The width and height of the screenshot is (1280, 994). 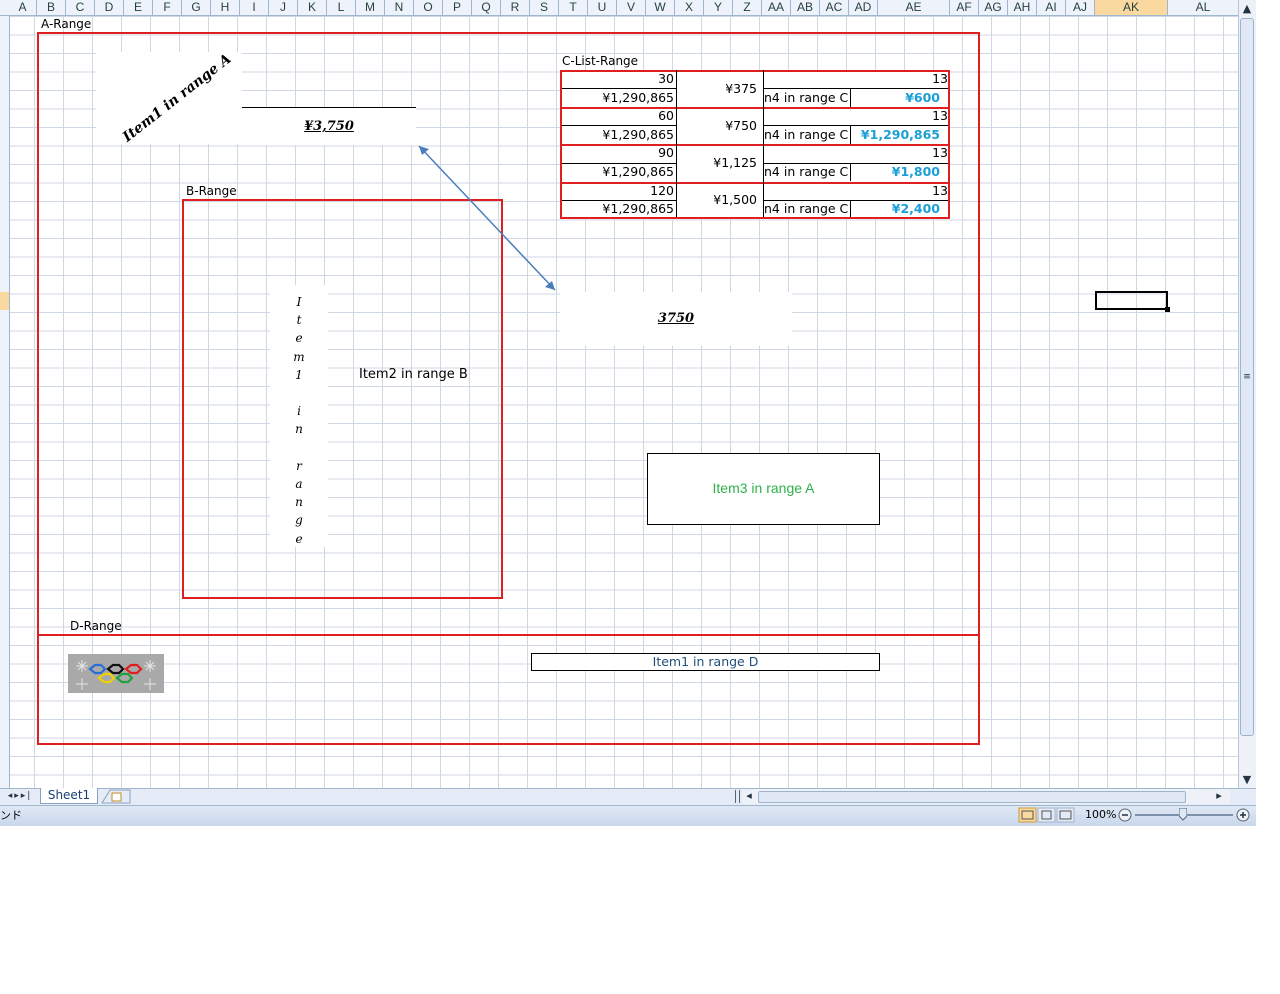 What do you see at coordinates (167, 7) in the screenshot?
I see `column-header-f: F` at bounding box center [167, 7].